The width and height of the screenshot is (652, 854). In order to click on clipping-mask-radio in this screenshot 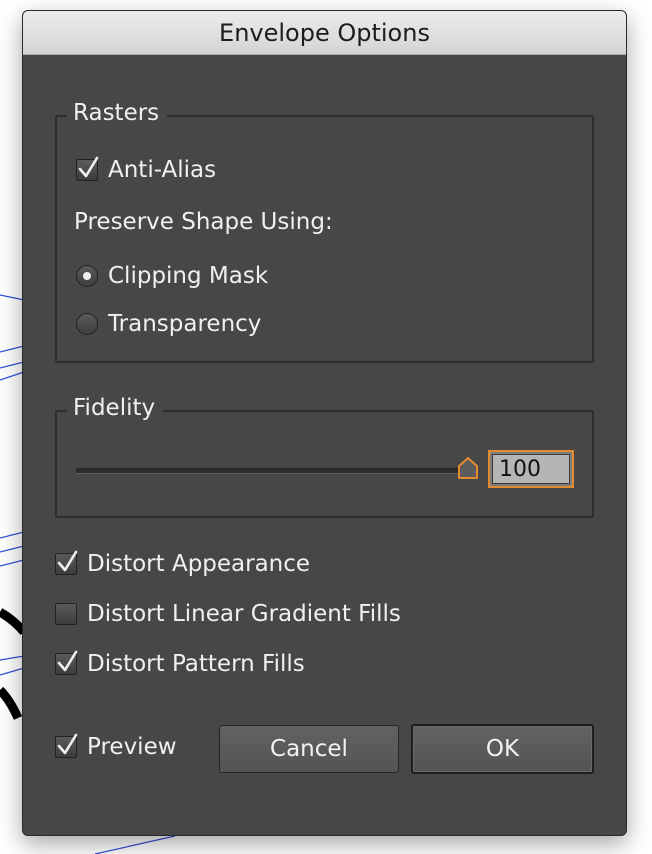, I will do `click(87, 276)`.